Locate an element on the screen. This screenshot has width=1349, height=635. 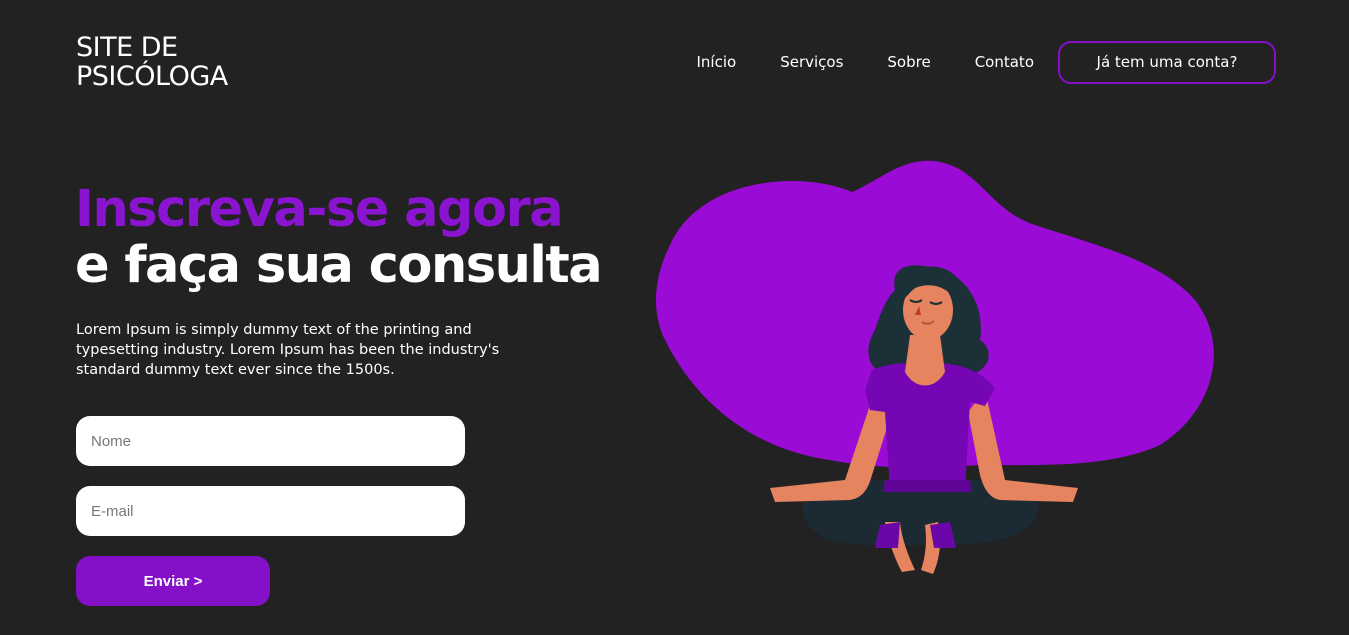
hero-title-accent: Inscreva-se agora is located at coordinates (319, 209).